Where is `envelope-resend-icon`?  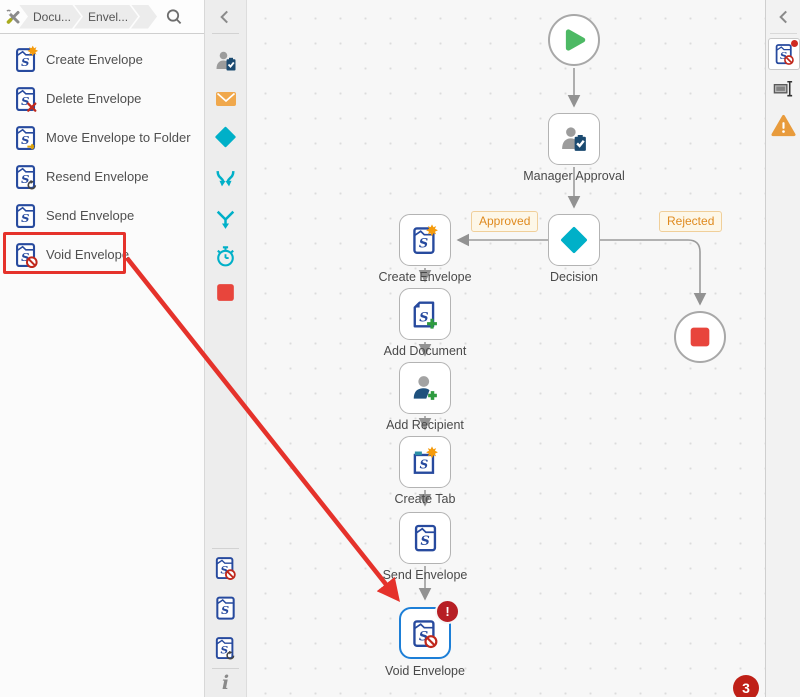
envelope-resend-icon is located at coordinates (26, 177).